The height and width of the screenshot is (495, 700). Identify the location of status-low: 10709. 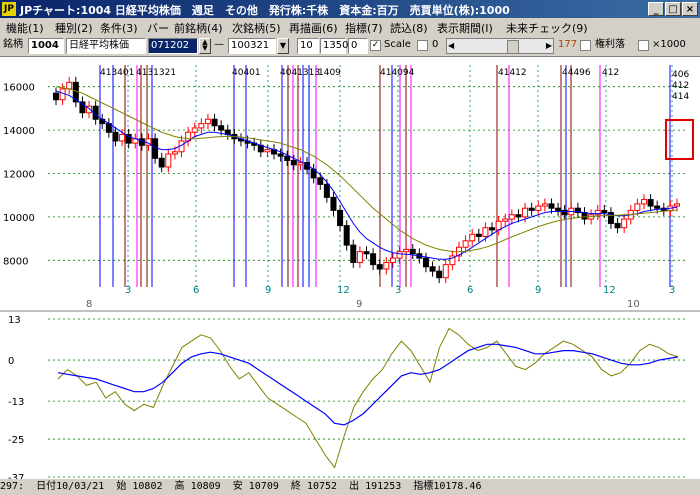
(263, 486).